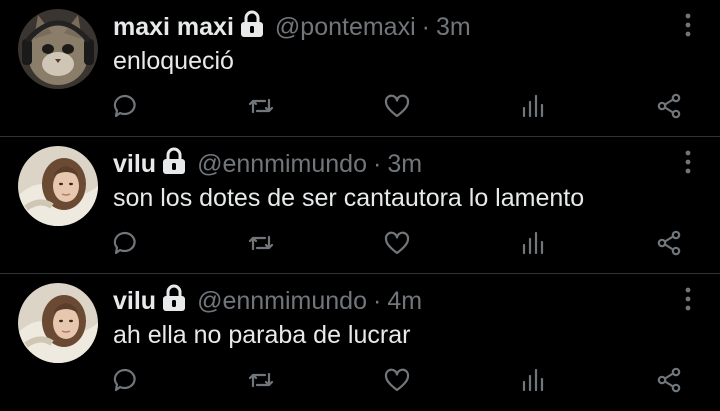 Image resolution: width=720 pixels, height=411 pixels. I want to click on timestamp: 4m, so click(404, 301).